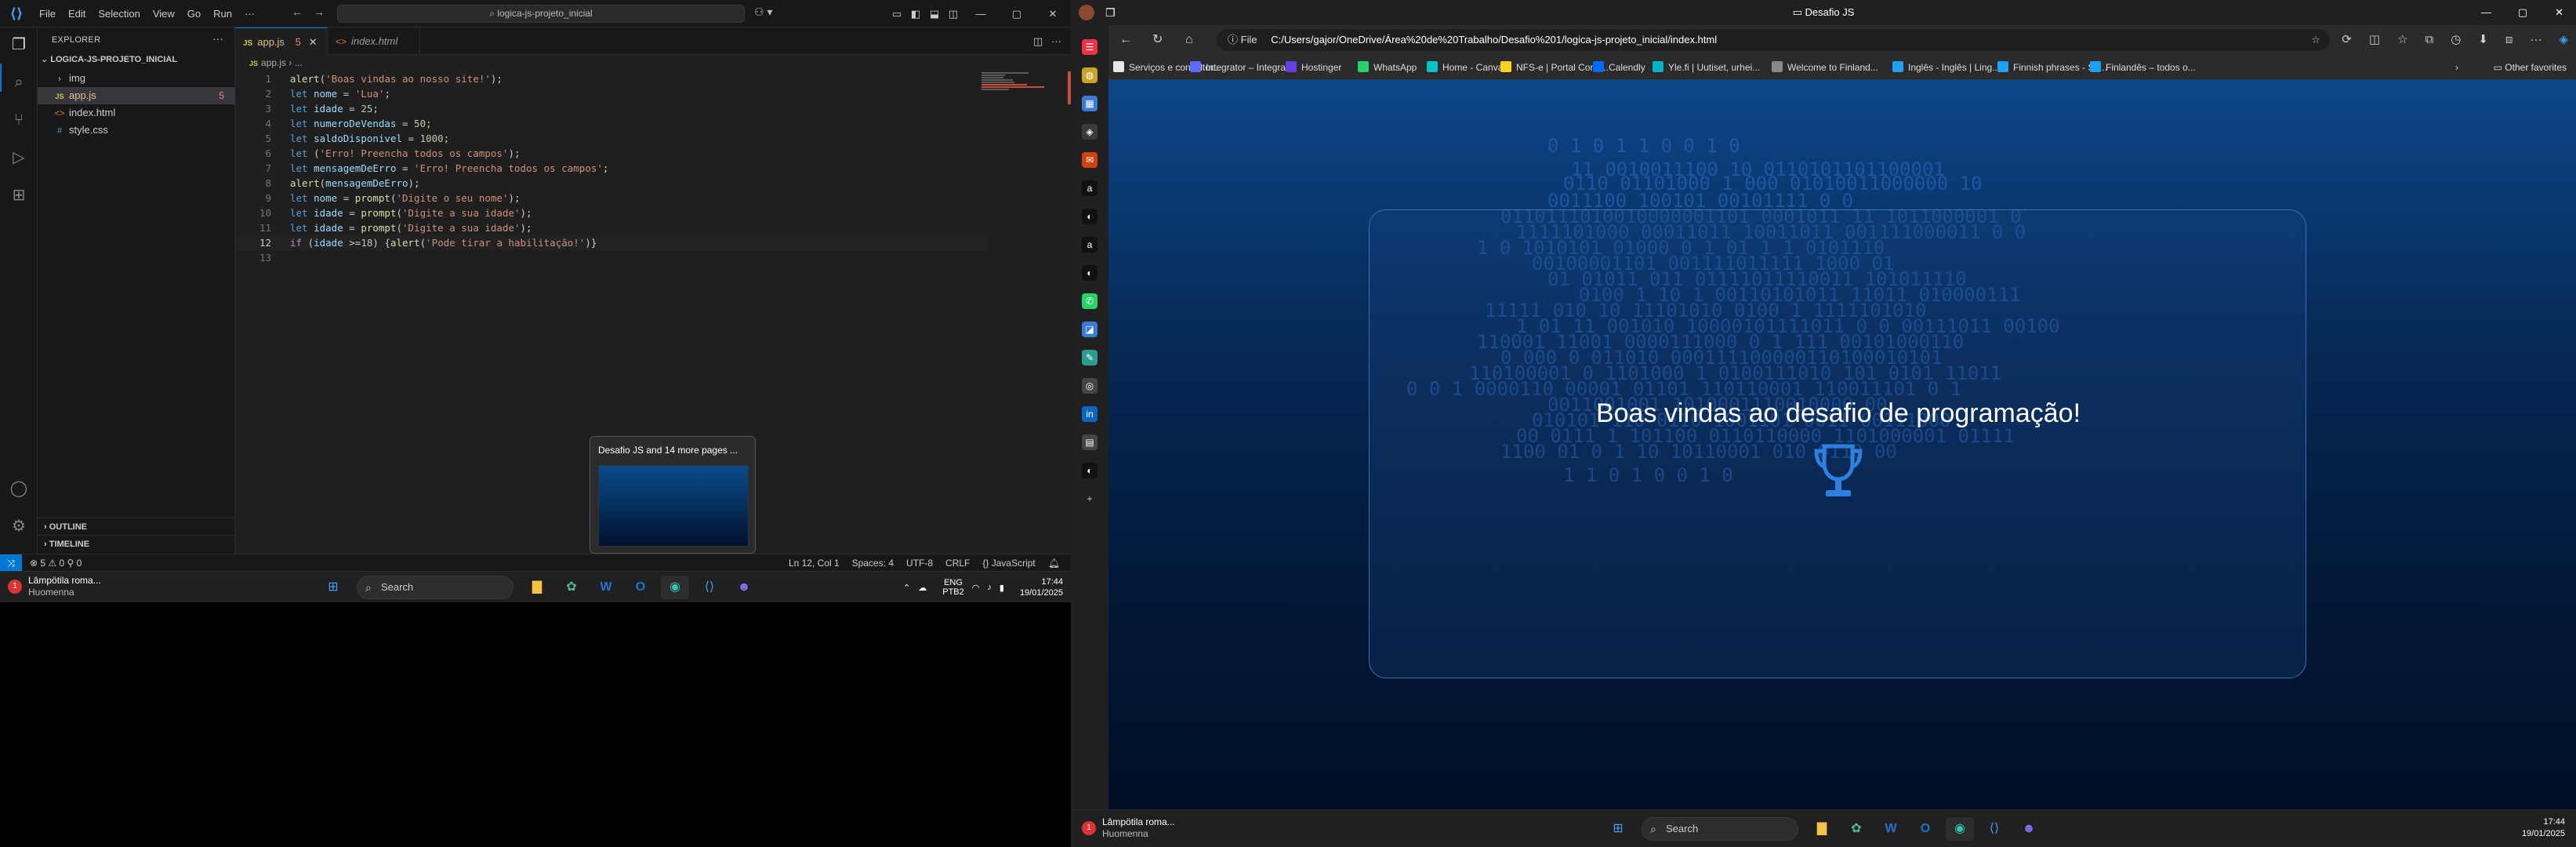  I want to click on other-favorites: ▭ Other favorites, so click(2531, 67).